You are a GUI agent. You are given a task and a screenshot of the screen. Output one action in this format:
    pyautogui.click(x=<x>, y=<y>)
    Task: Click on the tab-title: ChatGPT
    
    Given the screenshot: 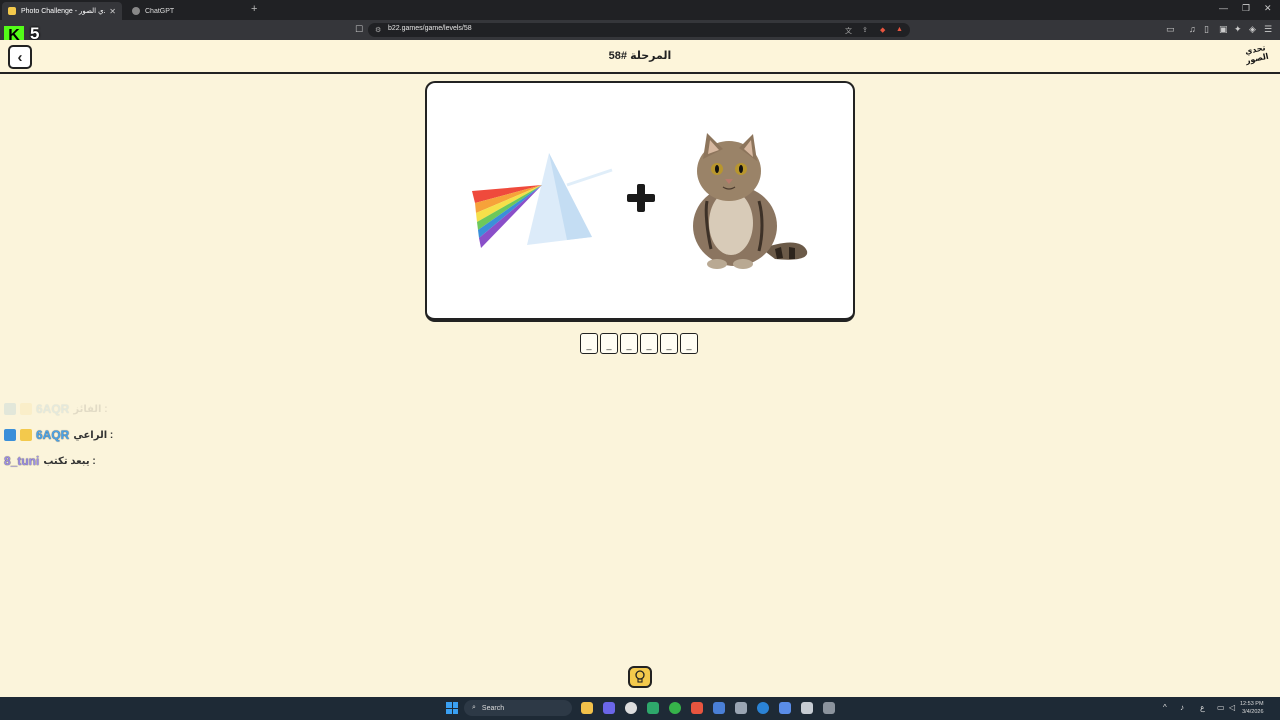 What is the action you would take?
    pyautogui.click(x=160, y=11)
    